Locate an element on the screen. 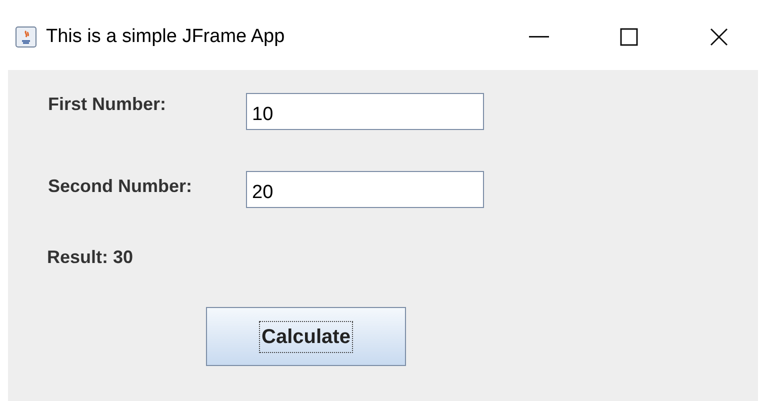 The image size is (766, 401). app-icon is located at coordinates (26, 37).